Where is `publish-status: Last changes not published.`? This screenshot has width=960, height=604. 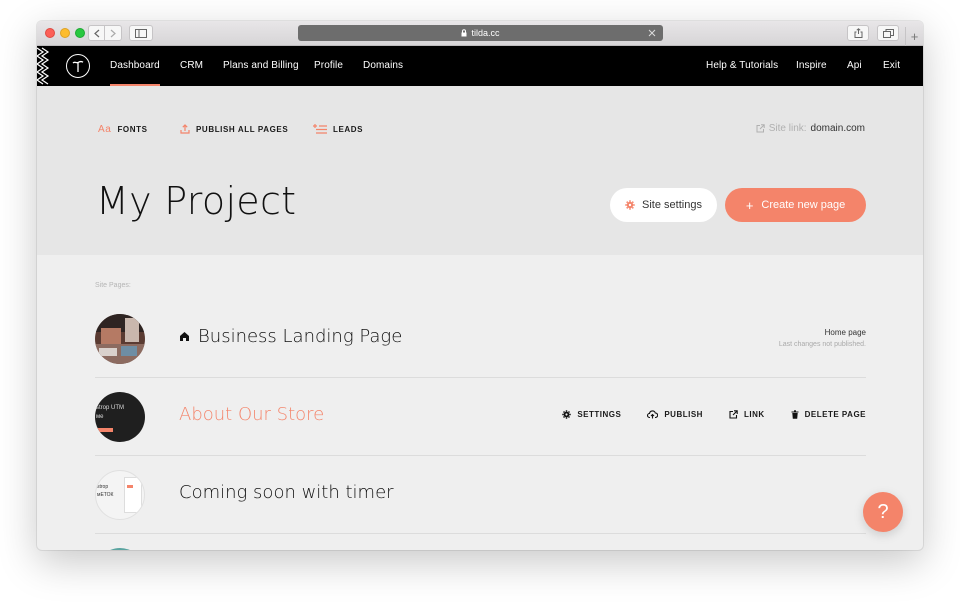
publish-status: Last changes not published. is located at coordinates (822, 344).